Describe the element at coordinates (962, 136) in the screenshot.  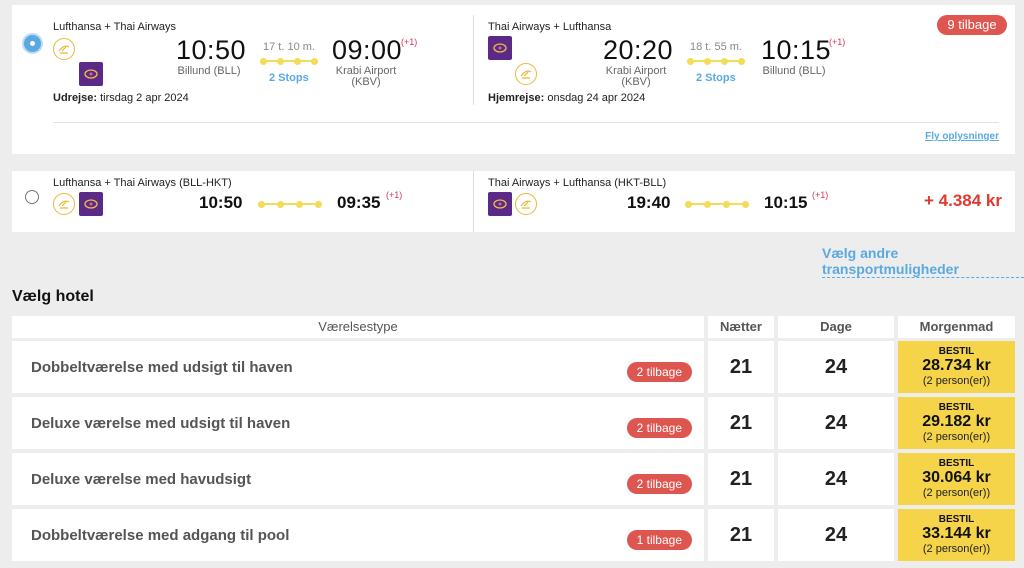
I see `flight-info-link: Fly oplysninger` at that location.